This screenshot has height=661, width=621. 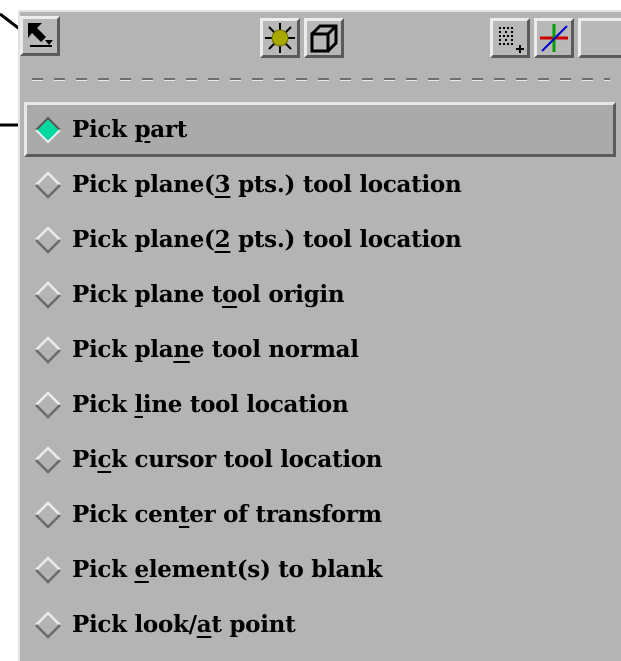 I want to click on menu-item: Pick plane(3 pts.) tool location, so click(x=320, y=184).